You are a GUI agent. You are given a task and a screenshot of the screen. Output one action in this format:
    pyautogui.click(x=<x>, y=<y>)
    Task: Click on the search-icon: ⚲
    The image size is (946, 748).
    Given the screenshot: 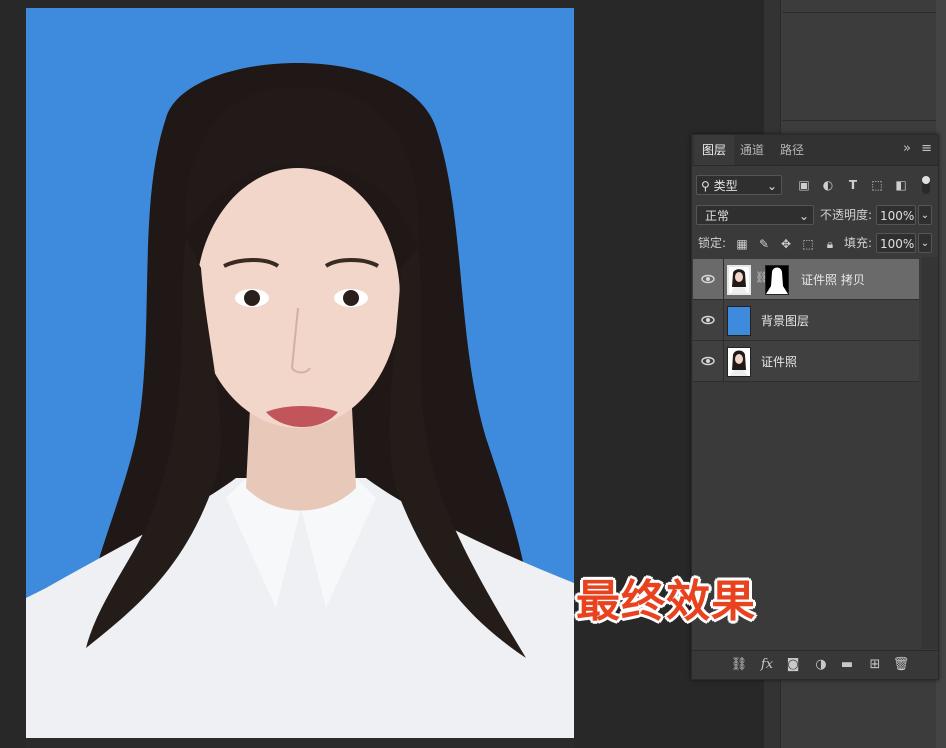 What is the action you would take?
    pyautogui.click(x=705, y=186)
    